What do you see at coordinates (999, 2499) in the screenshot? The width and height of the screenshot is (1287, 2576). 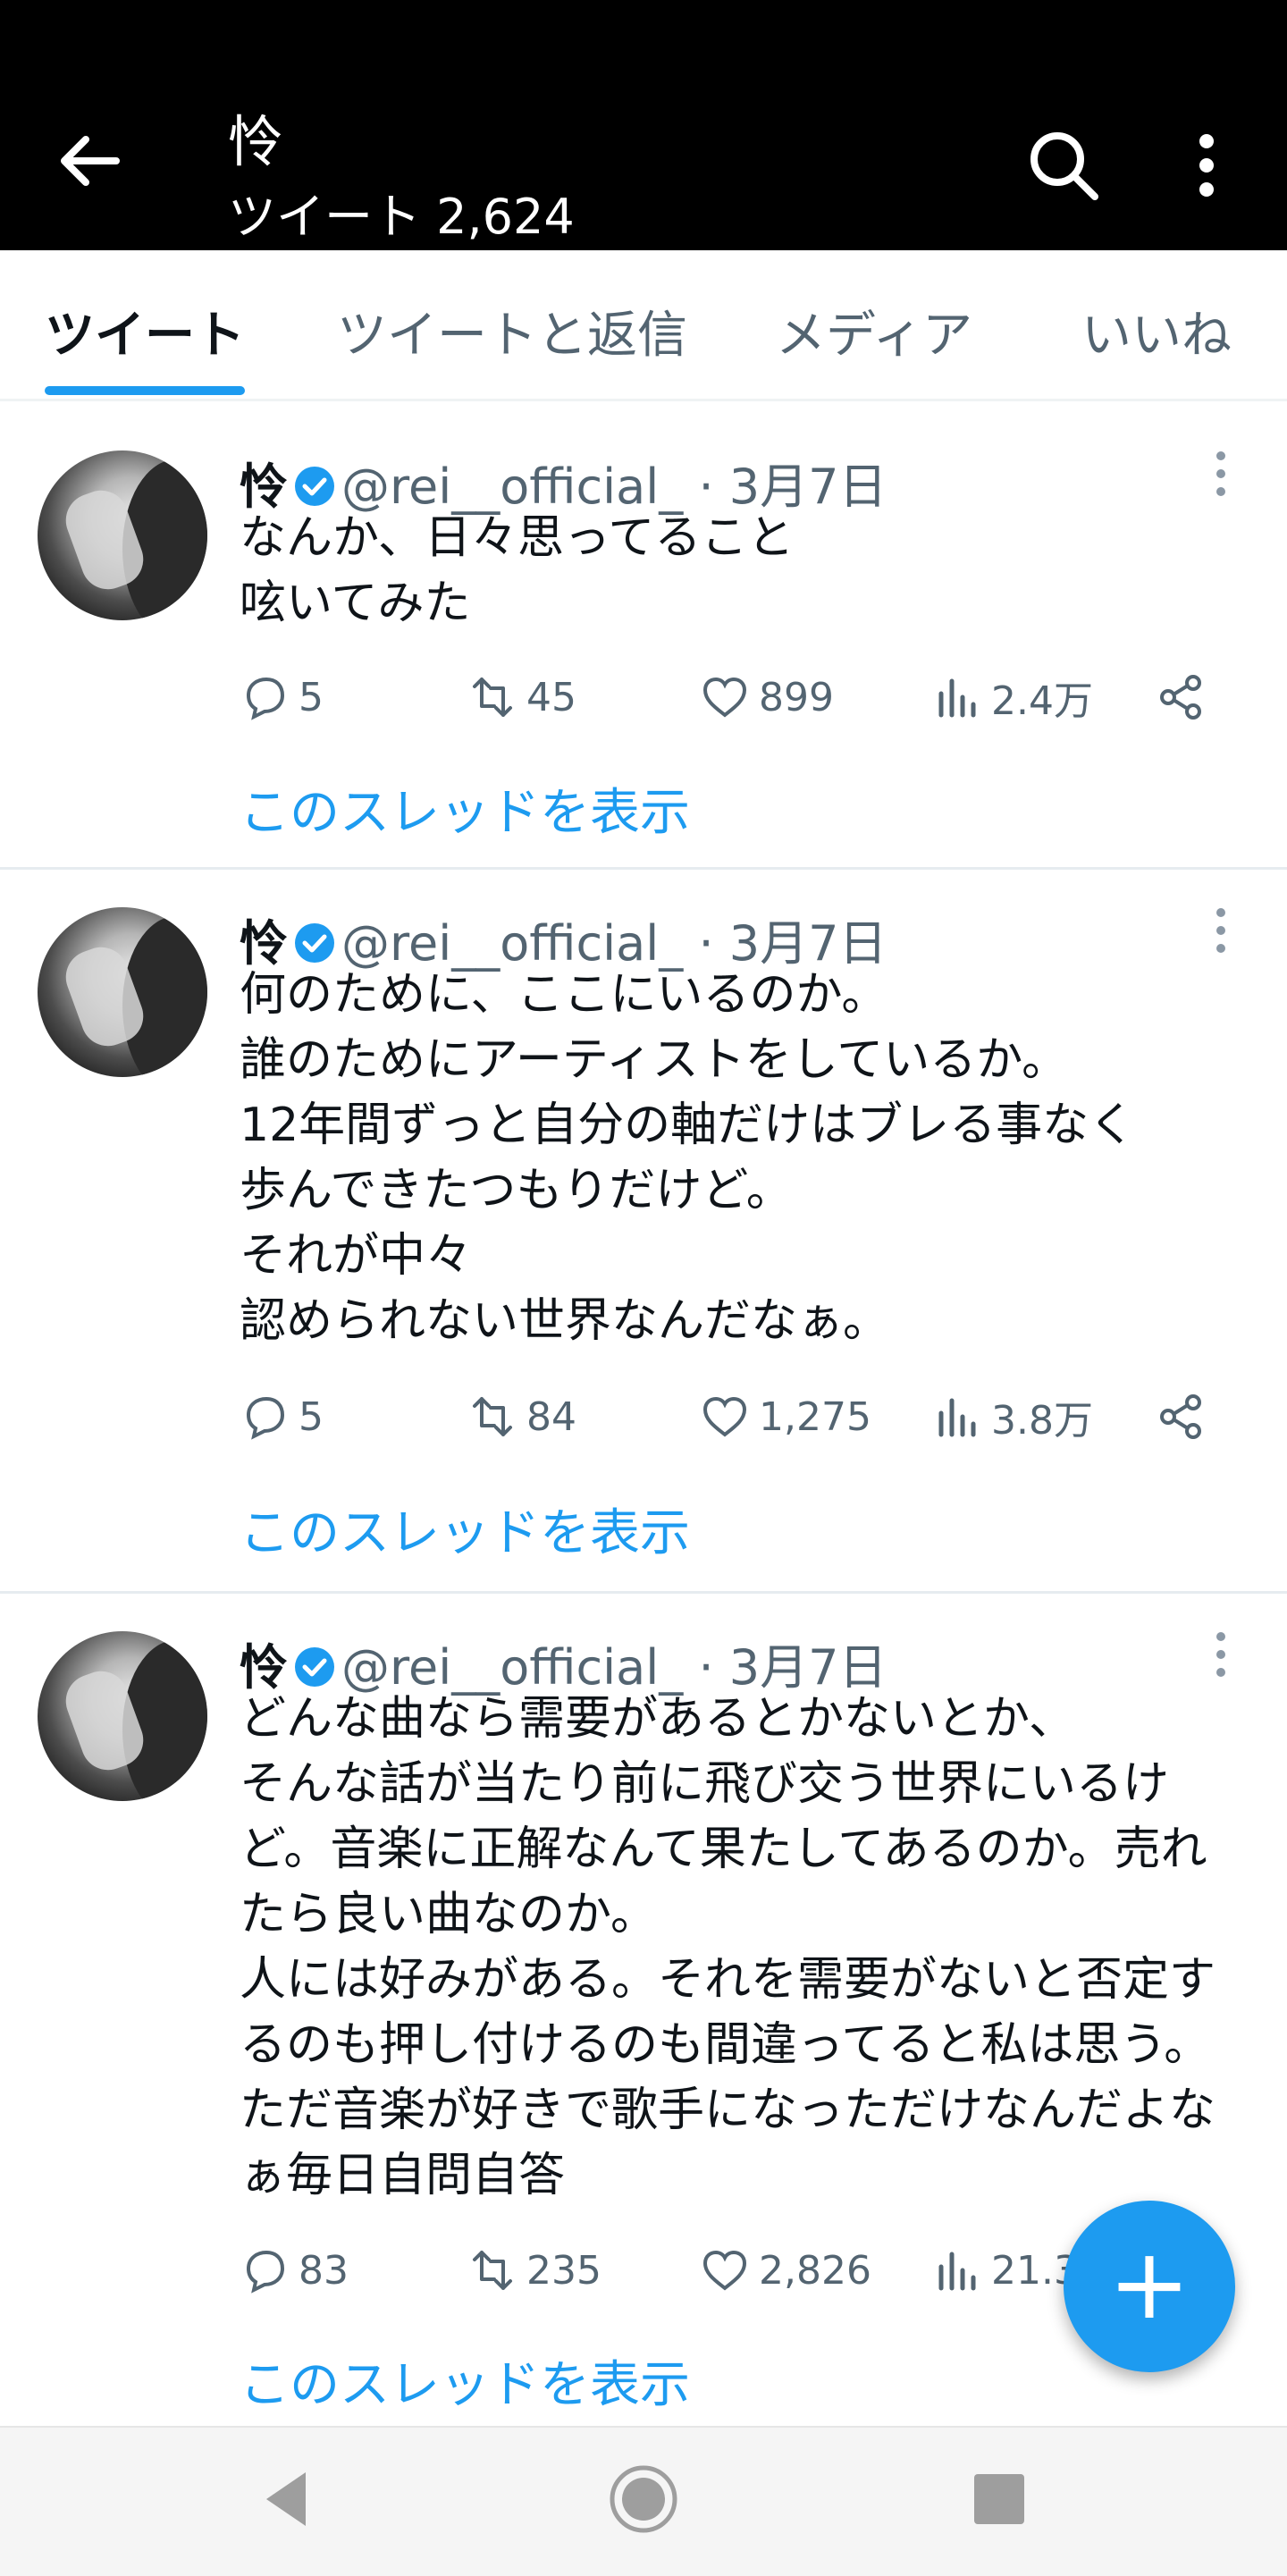 I see `nav-recents-icon` at bounding box center [999, 2499].